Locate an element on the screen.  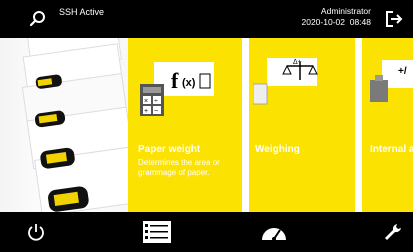
search-icon is located at coordinates (37, 19).